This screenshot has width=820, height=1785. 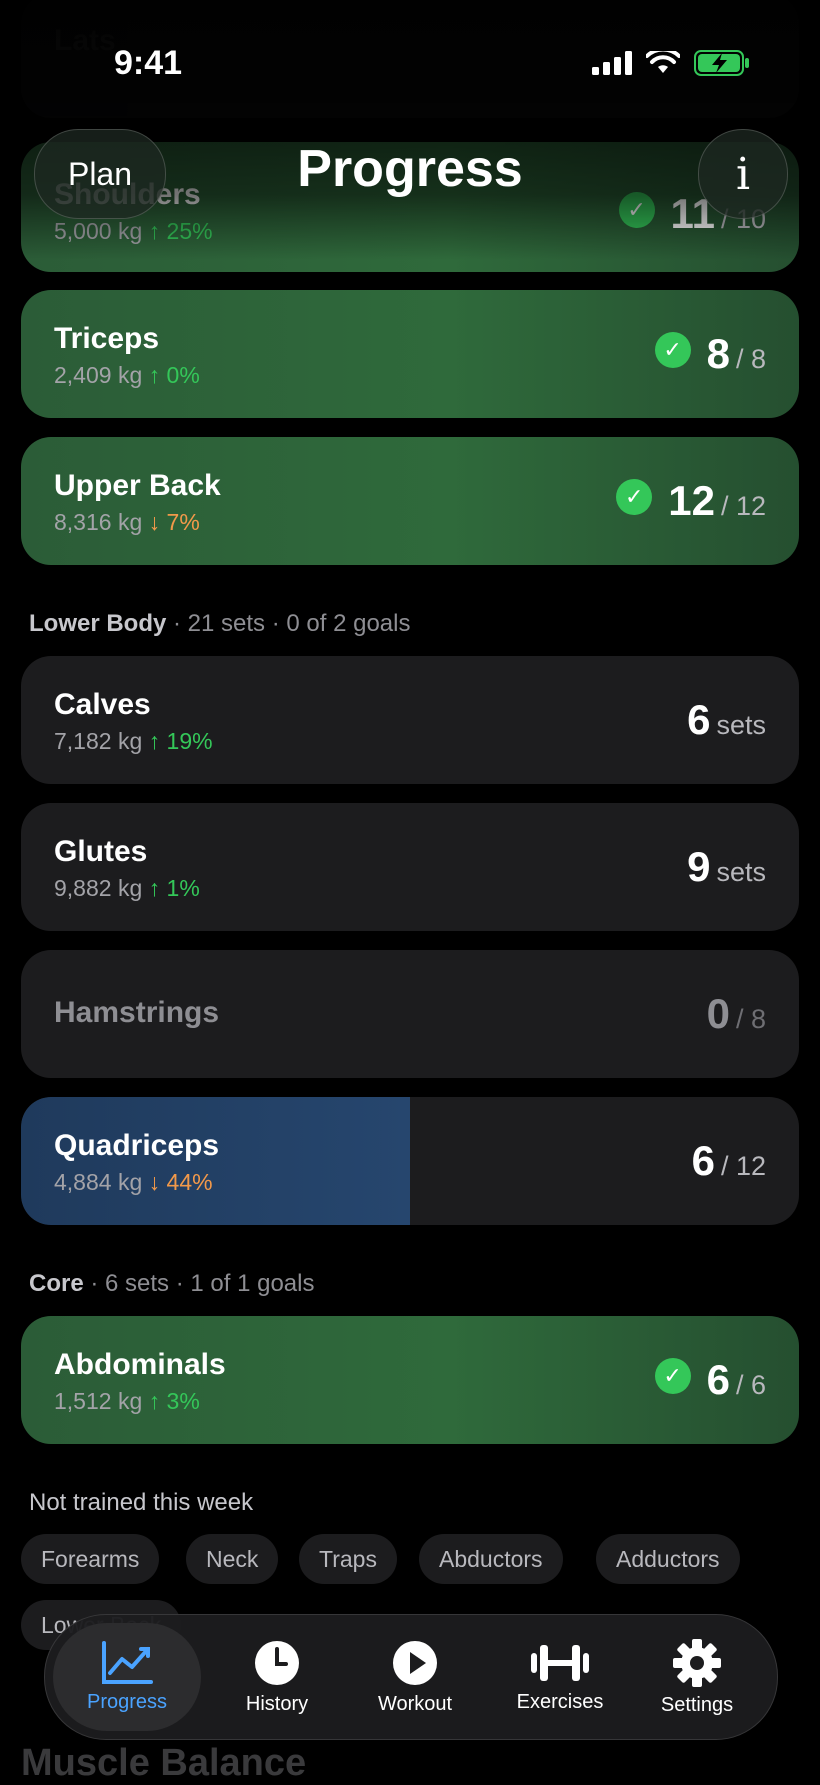 I want to click on status-icons, so click(x=671, y=63).